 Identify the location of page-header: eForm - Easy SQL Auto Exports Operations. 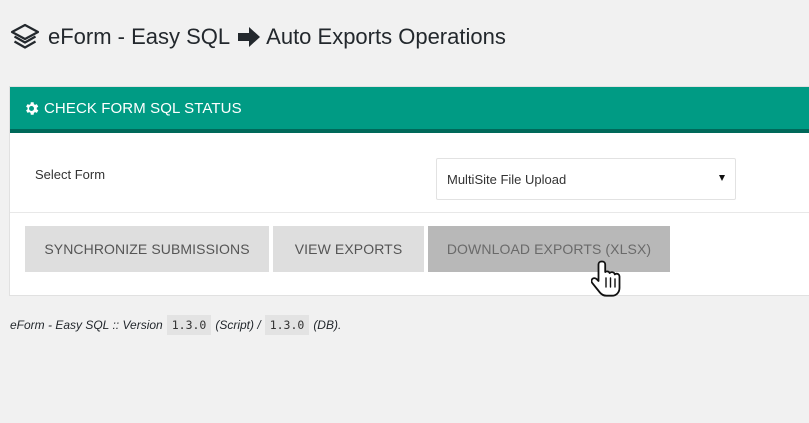
(258, 37).